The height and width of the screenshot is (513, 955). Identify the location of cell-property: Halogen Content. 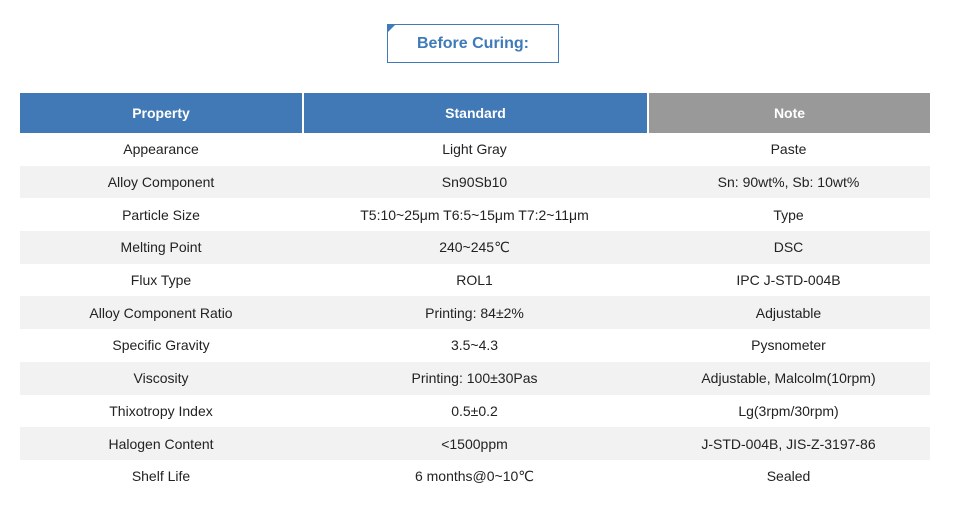
(161, 443).